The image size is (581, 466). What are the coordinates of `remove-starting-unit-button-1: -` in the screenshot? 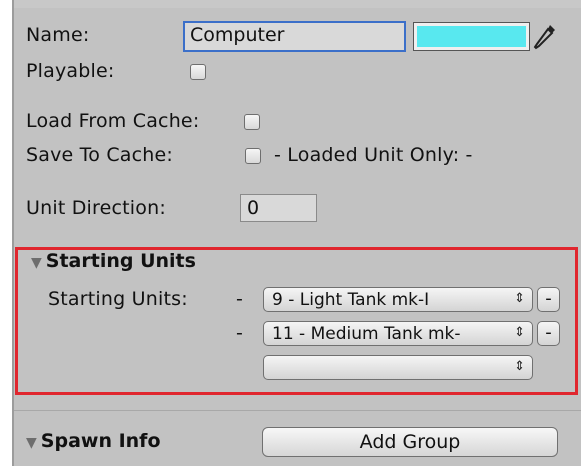 It's located at (548, 299).